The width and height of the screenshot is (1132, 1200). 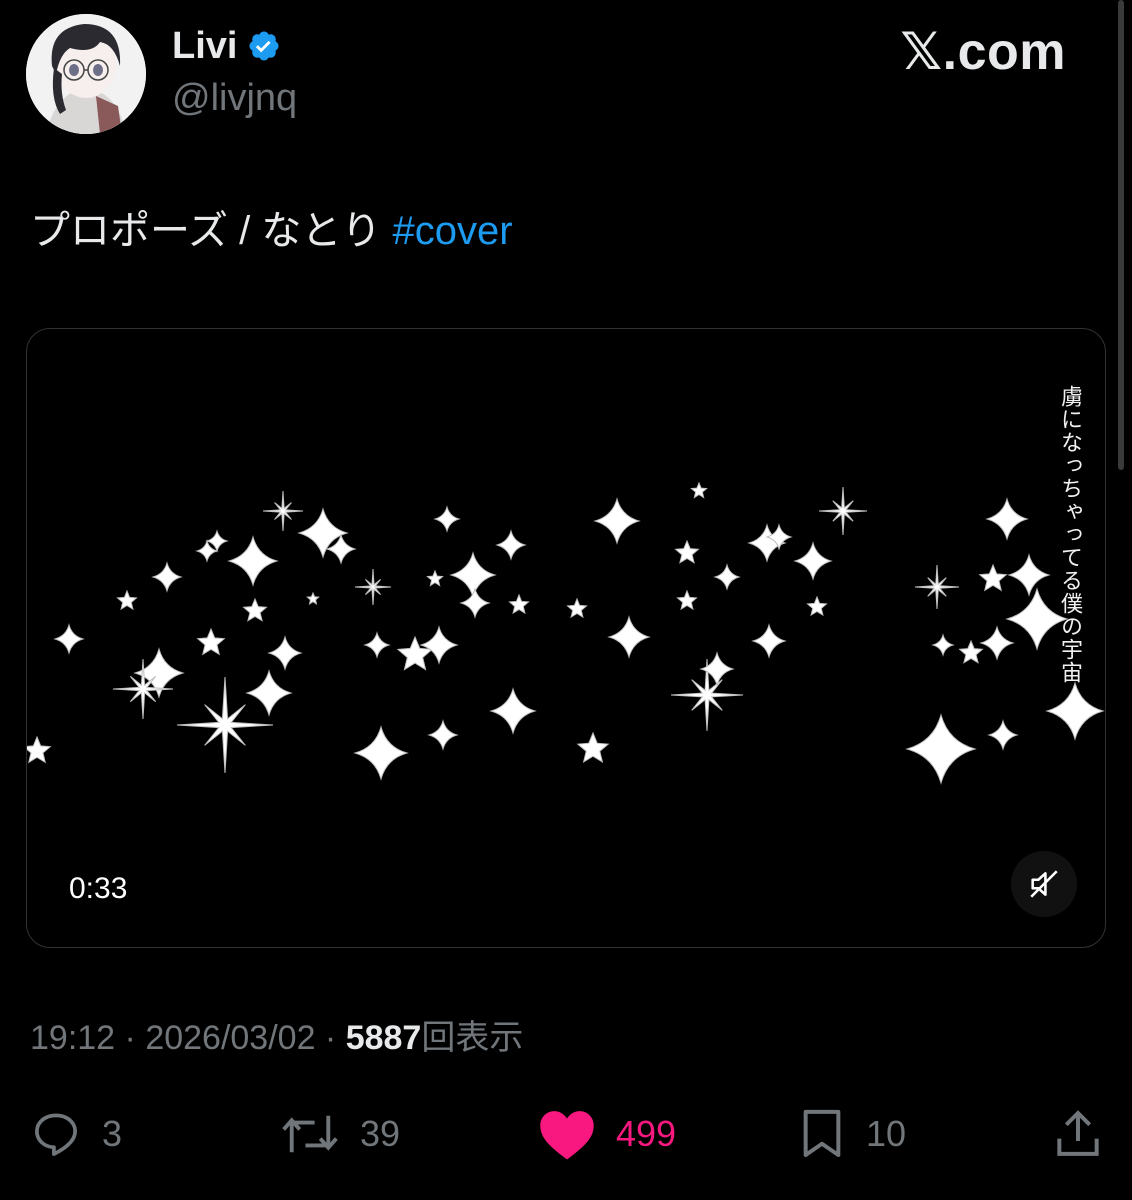 What do you see at coordinates (851, 1134) in the screenshot?
I see `bookmark-button: 10` at bounding box center [851, 1134].